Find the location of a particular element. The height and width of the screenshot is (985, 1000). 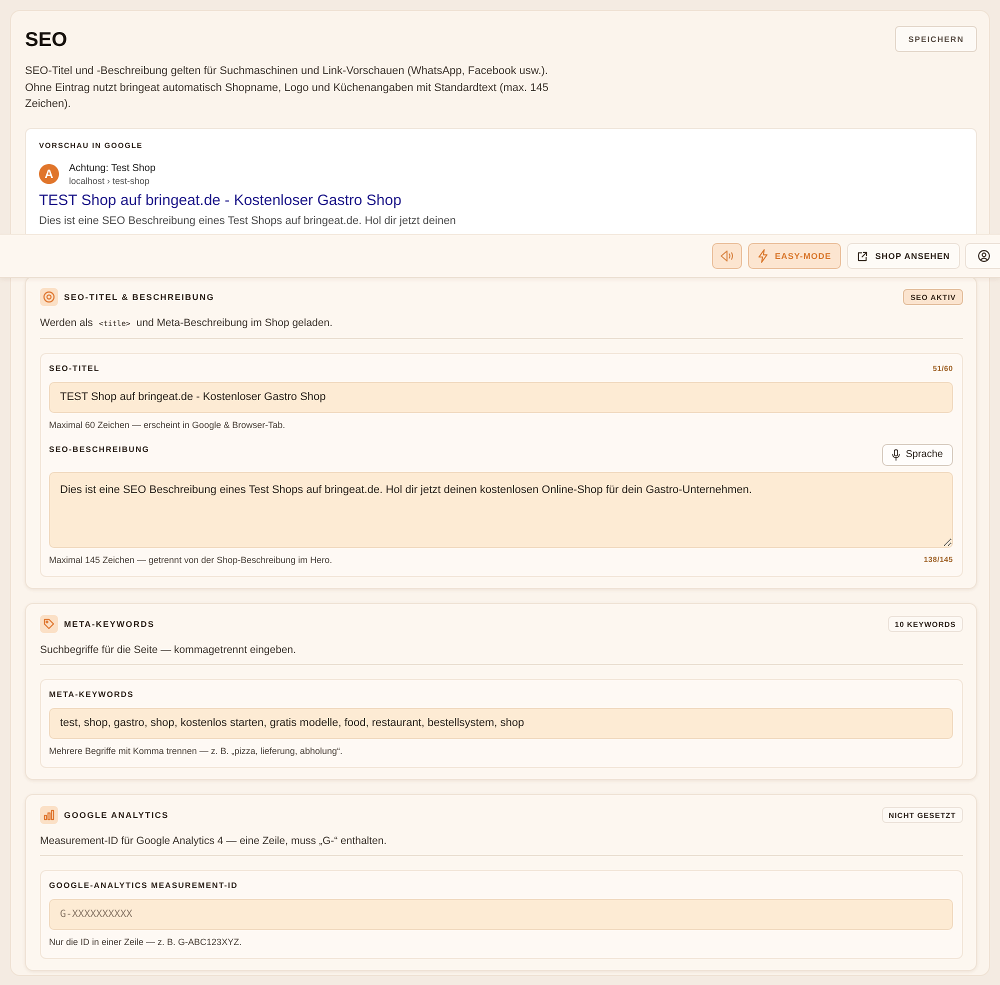

page-description: SEO-Titel und -Beschreibung gelten für Suchmaschinen und Link-Vorschauen (WhatsApp, Facebook usw.). Ohne Eintrag nutzt bringeat automatisch Shopname, Logo und Küchenangaben mit Standardtext (max. 145 Zeichen). is located at coordinates (287, 88).